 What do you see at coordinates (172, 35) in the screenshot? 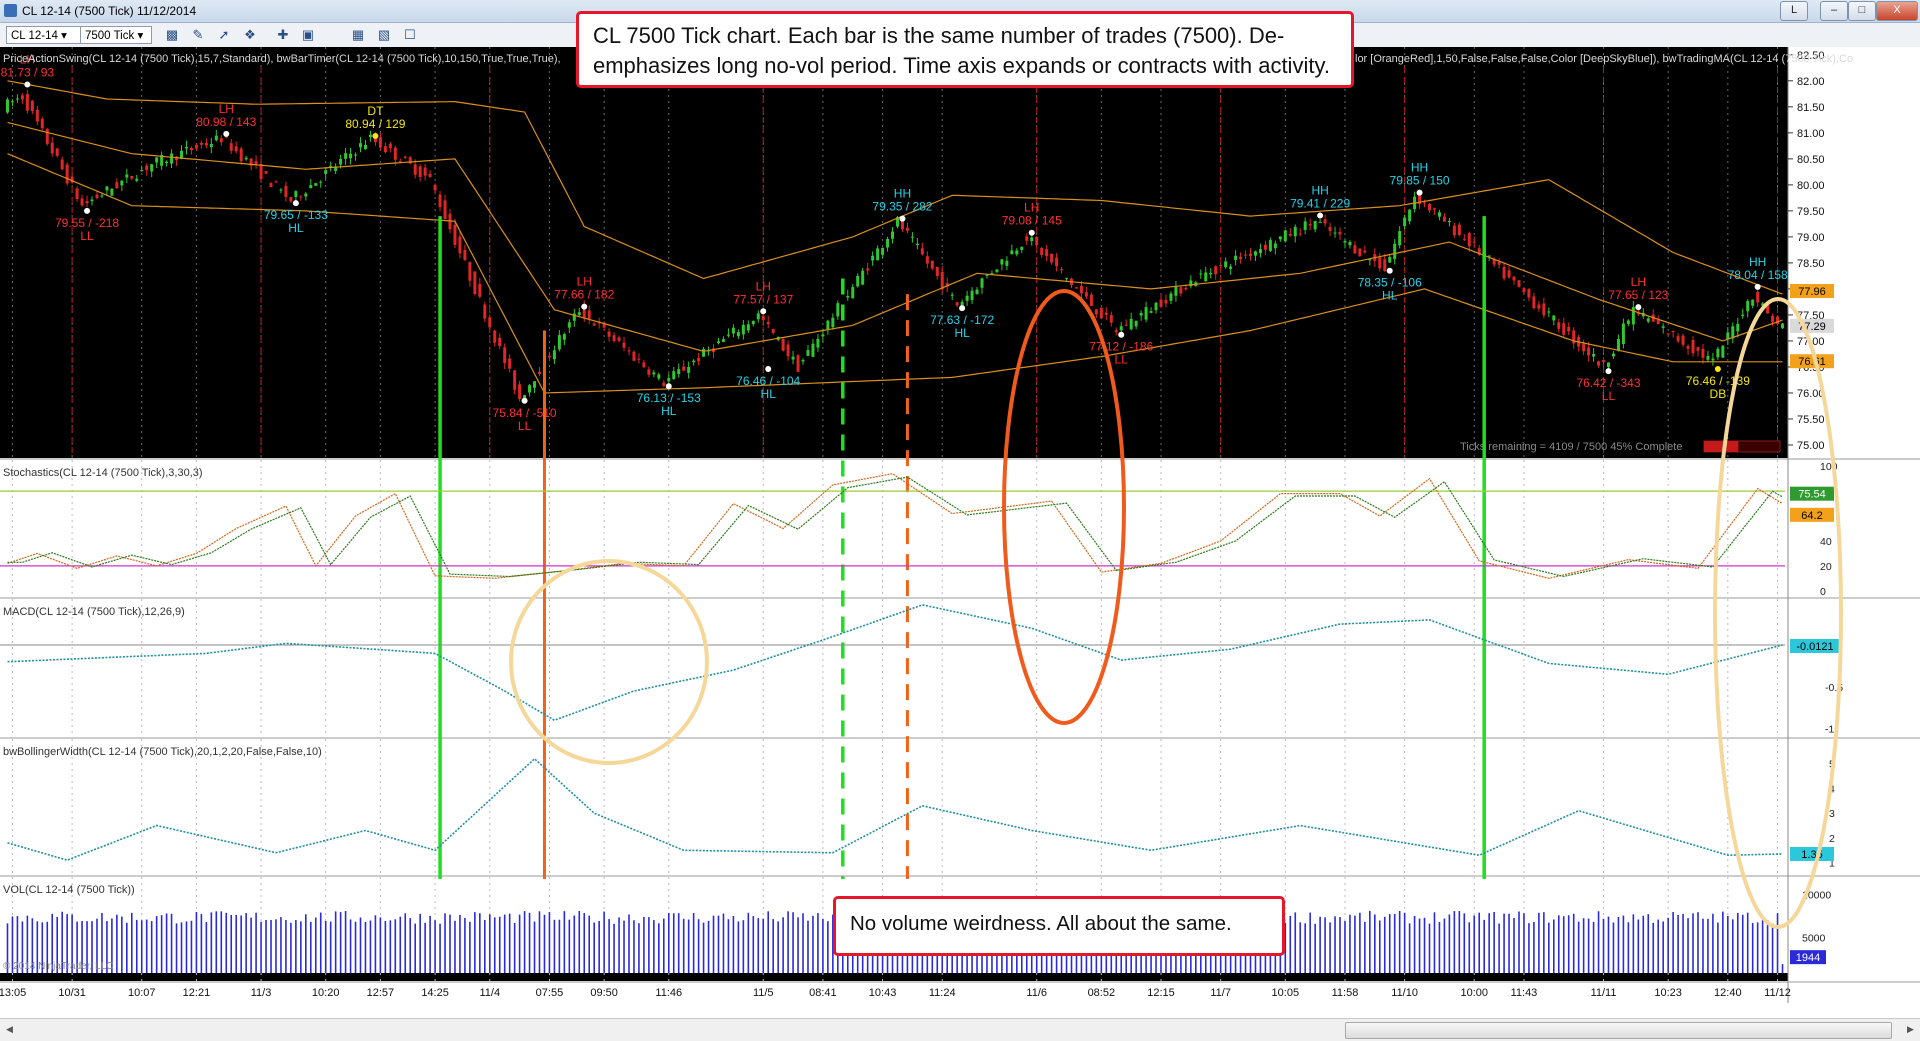
I see `bar-style-icon: ▩` at bounding box center [172, 35].